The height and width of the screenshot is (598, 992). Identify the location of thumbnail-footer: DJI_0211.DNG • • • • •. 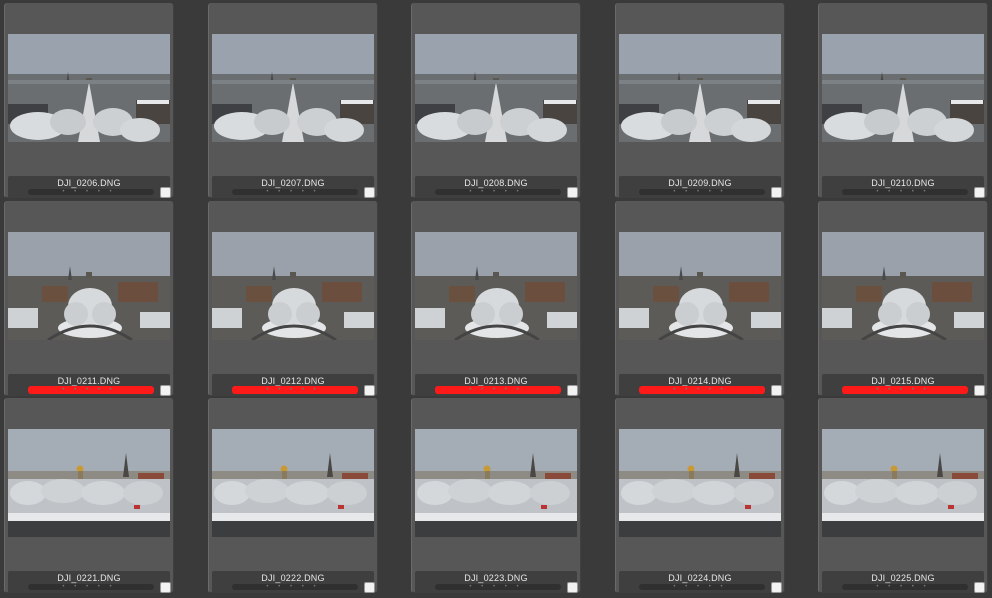
(89, 385).